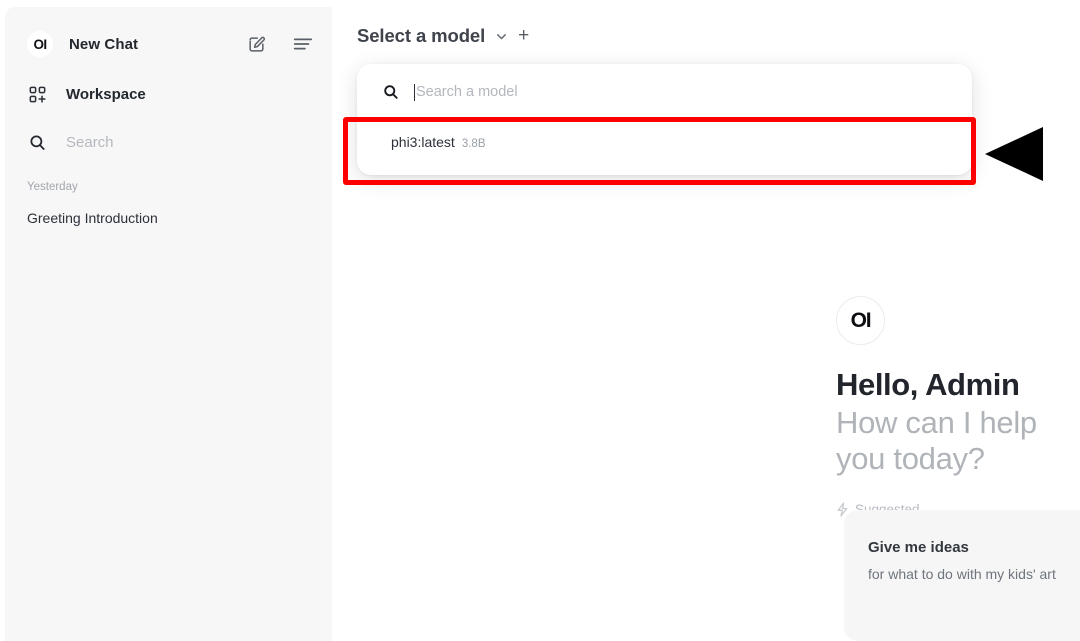 This screenshot has height=641, width=1080. I want to click on model-name: phi3:latest, so click(423, 142).